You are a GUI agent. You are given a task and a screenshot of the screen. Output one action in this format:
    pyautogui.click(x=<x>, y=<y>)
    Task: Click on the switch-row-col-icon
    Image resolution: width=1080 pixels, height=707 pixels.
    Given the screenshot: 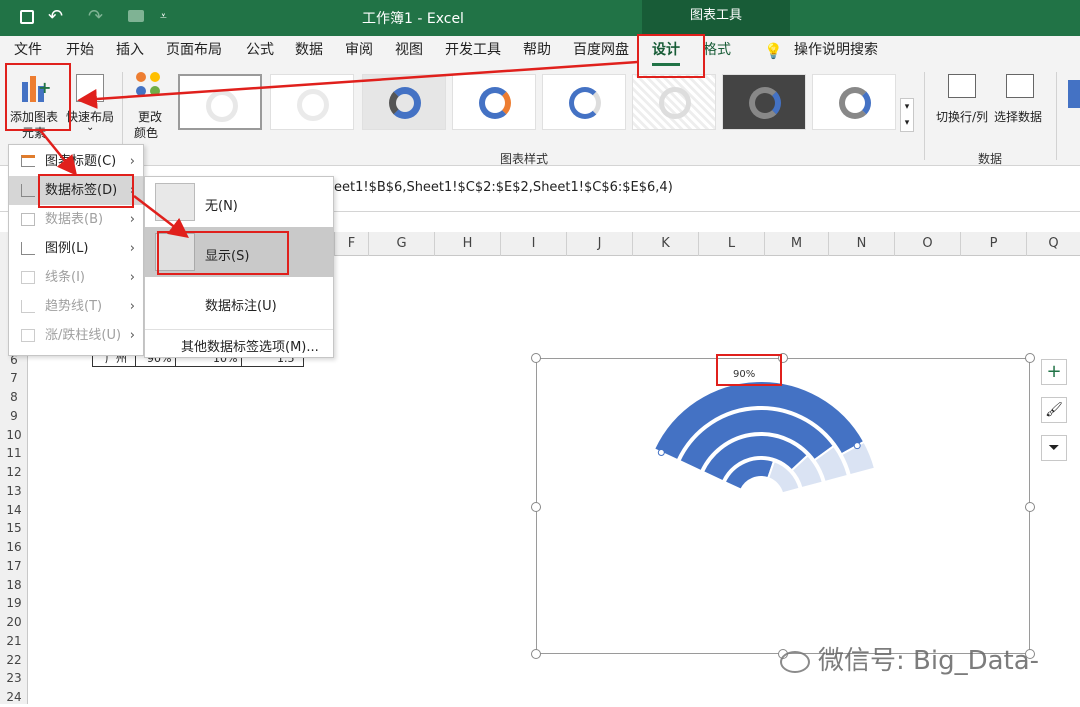 What is the action you would take?
    pyautogui.click(x=962, y=86)
    